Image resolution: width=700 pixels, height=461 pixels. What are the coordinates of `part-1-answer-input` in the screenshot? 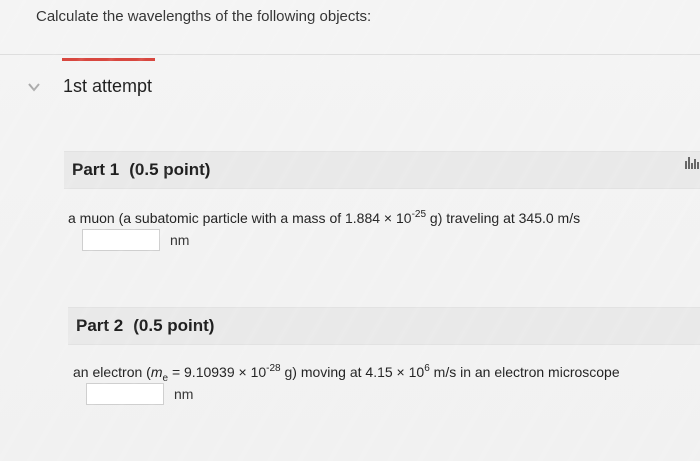 It's located at (121, 240).